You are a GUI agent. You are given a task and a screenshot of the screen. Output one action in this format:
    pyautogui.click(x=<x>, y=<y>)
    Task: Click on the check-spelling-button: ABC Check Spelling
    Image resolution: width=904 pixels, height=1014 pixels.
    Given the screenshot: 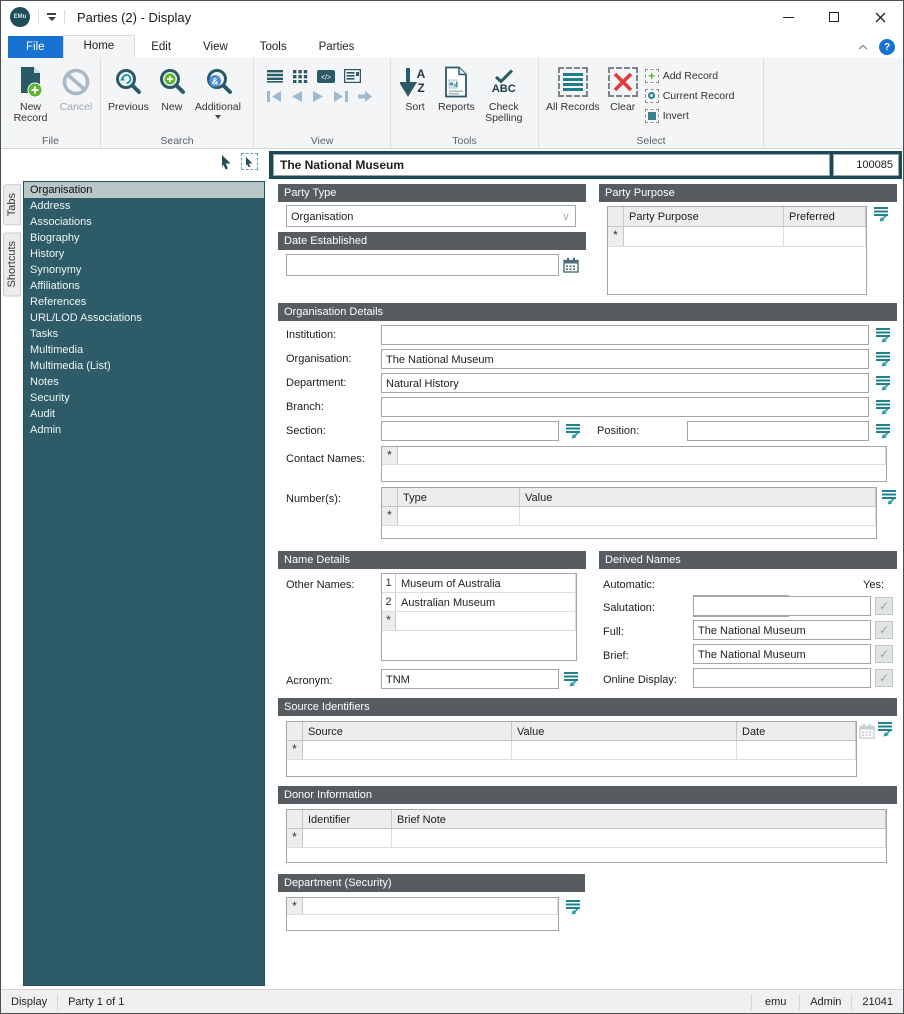 What is the action you would take?
    pyautogui.click(x=504, y=94)
    